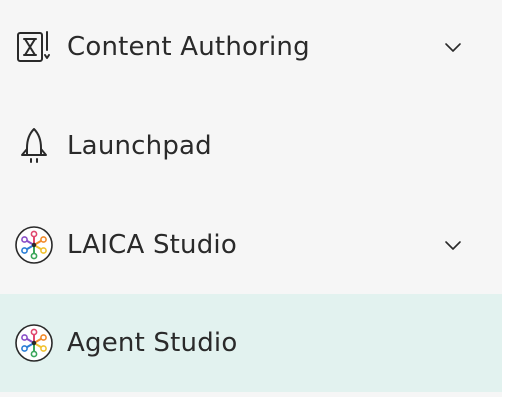  I want to click on sidebar-item-label: Agent Studio, so click(152, 343).